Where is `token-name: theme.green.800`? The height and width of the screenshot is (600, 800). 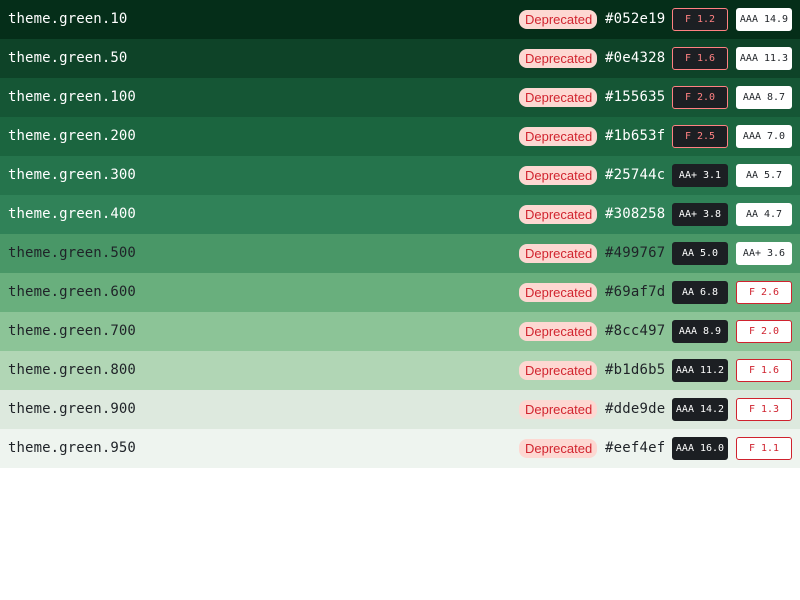
token-name: theme.green.800 is located at coordinates (72, 370).